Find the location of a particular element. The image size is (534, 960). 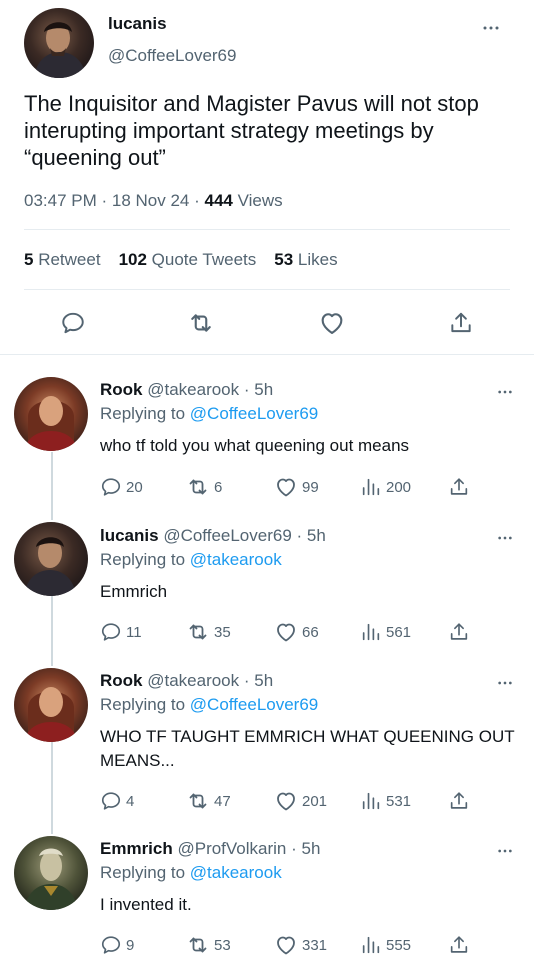

reply-action: 4 is located at coordinates (117, 801).